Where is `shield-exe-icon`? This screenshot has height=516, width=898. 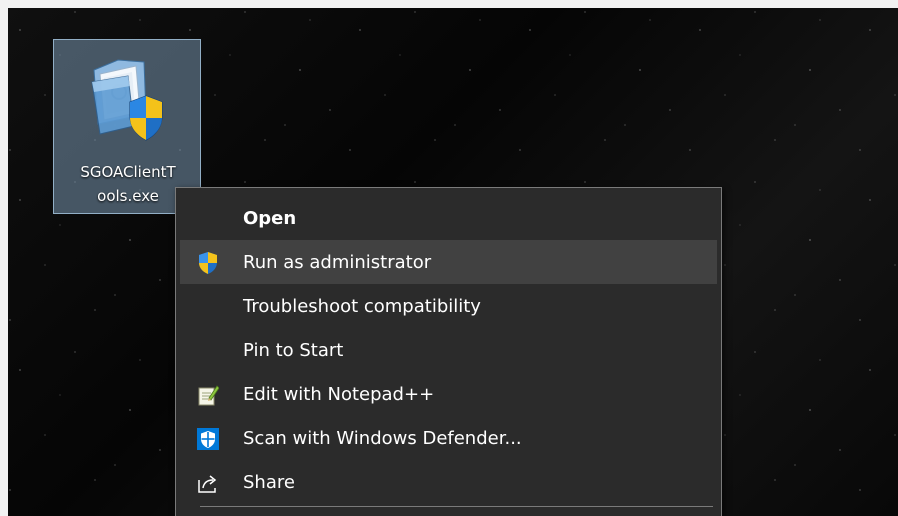 shield-exe-icon is located at coordinates (129, 97).